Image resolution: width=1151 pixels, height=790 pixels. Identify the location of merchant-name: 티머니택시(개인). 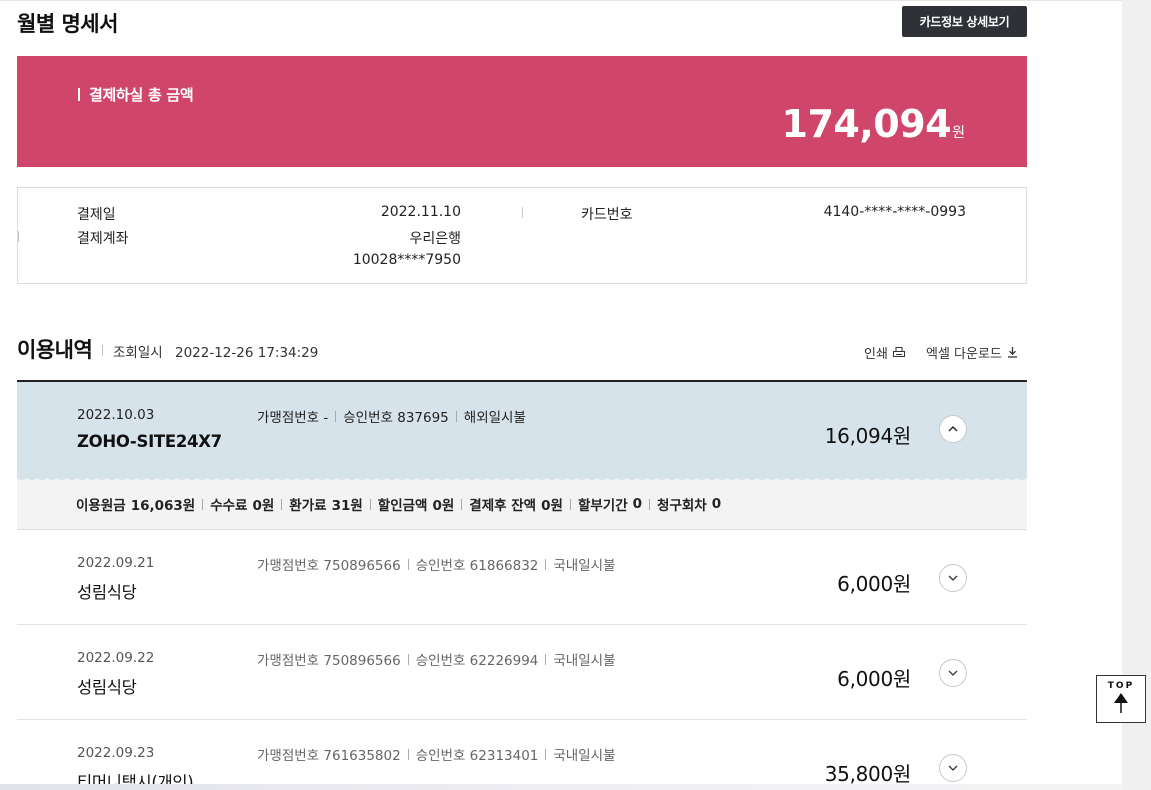
(135, 778).